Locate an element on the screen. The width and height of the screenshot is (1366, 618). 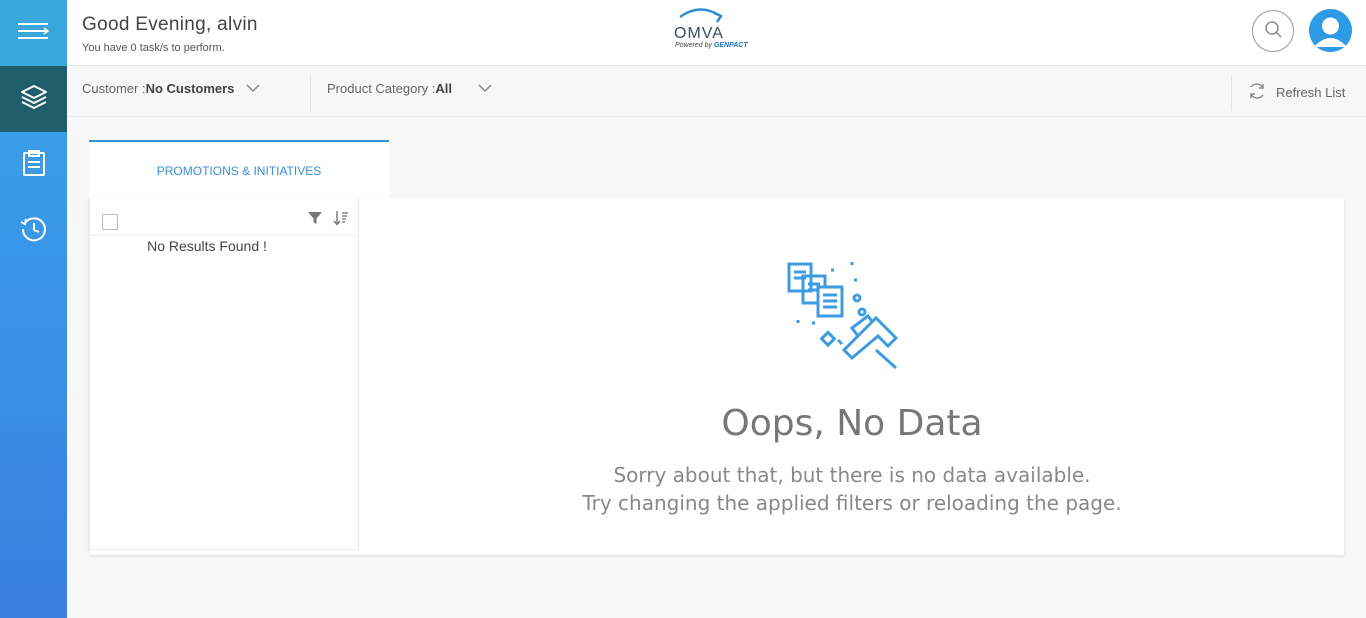
results-list: No Results Found ! is located at coordinates (224, 374).